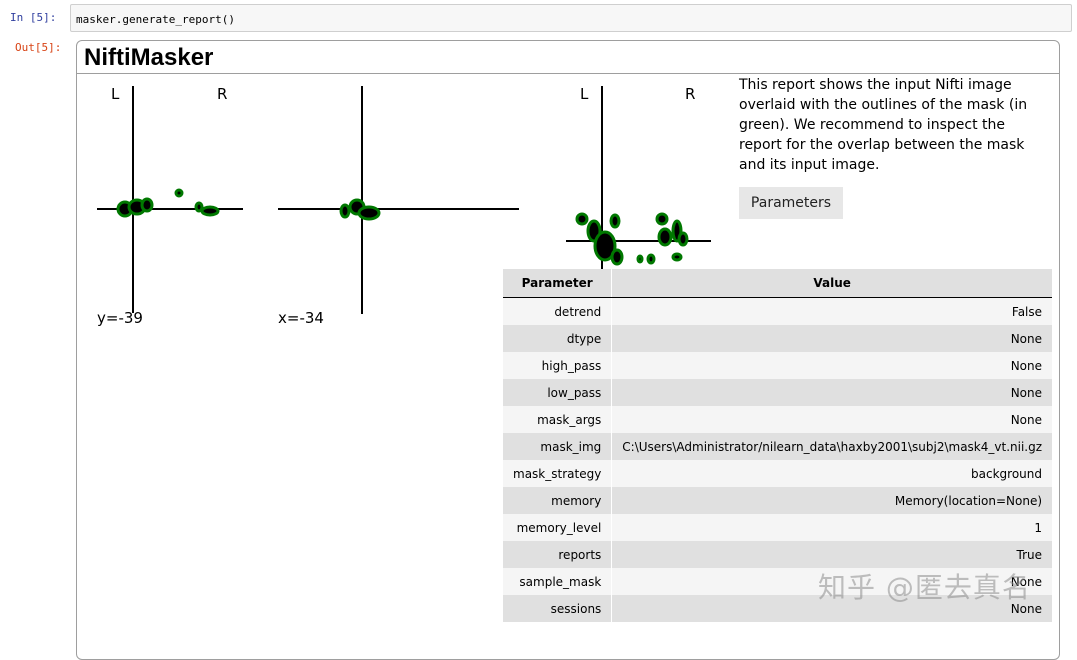 This screenshot has width=1077, height=660. Describe the element at coordinates (832, 283) in the screenshot. I see `header-value: Value` at that location.